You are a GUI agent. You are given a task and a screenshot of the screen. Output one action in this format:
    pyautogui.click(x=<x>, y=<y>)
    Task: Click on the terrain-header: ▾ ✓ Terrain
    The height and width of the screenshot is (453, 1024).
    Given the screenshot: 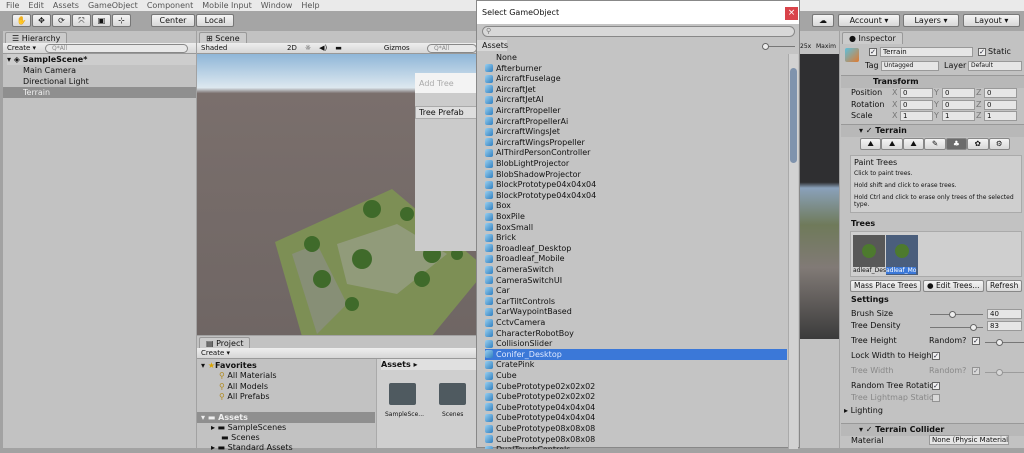 What is the action you would take?
    pyautogui.click(x=932, y=130)
    